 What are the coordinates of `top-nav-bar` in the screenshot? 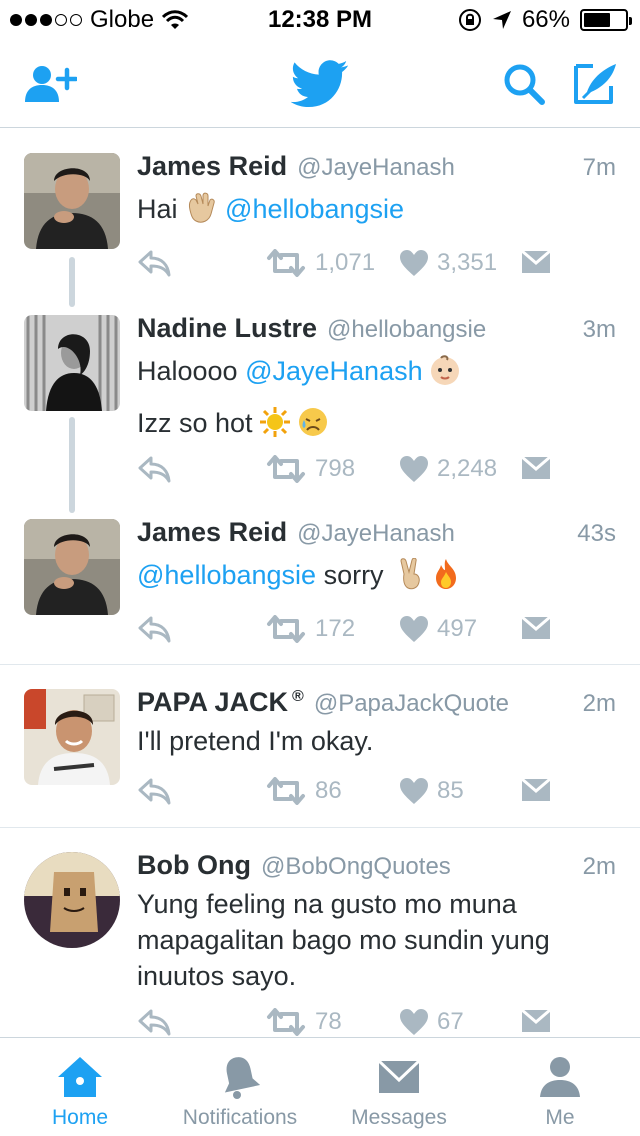 It's located at (320, 84).